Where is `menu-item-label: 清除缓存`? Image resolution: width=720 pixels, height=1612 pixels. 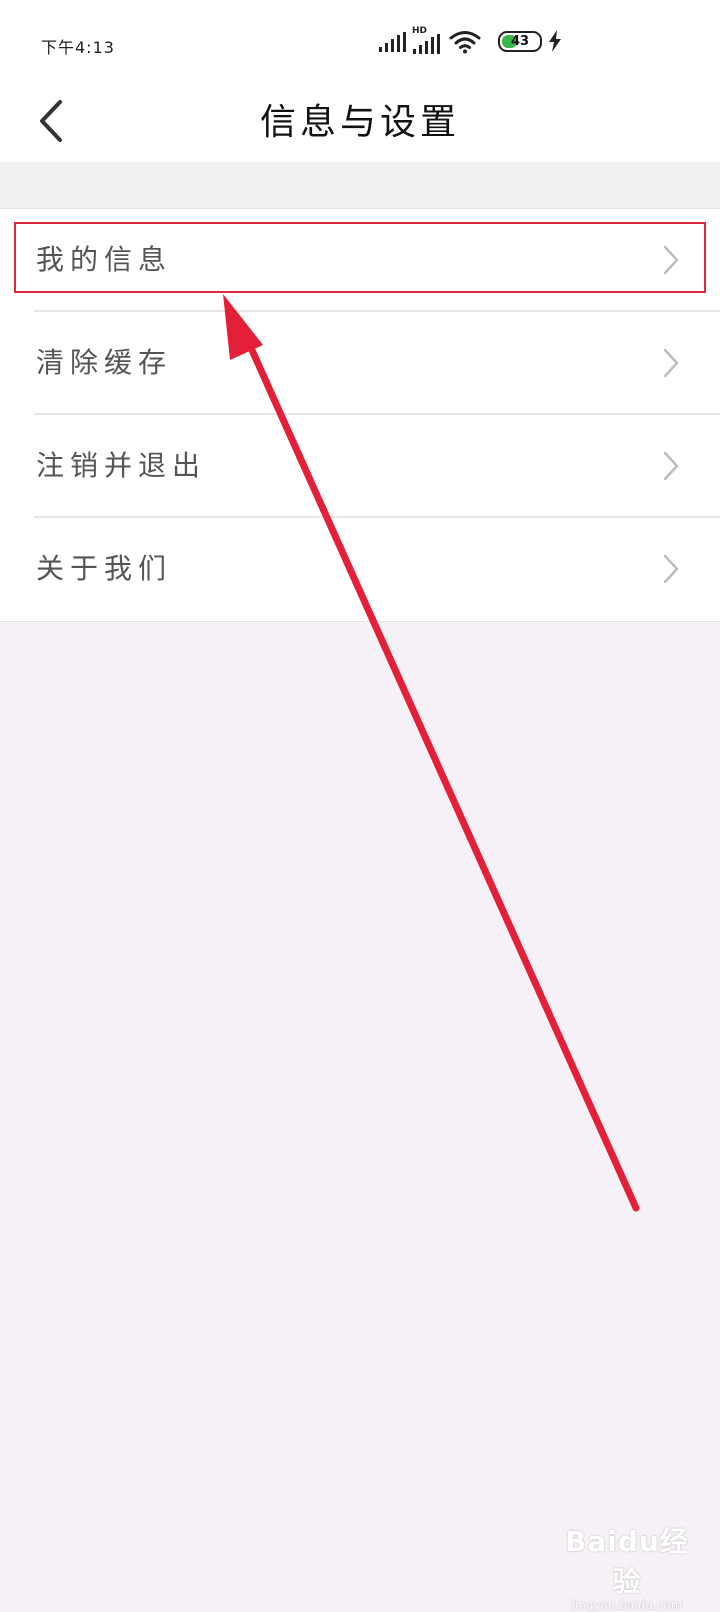 menu-item-label: 清除缓存 is located at coordinates (104, 362).